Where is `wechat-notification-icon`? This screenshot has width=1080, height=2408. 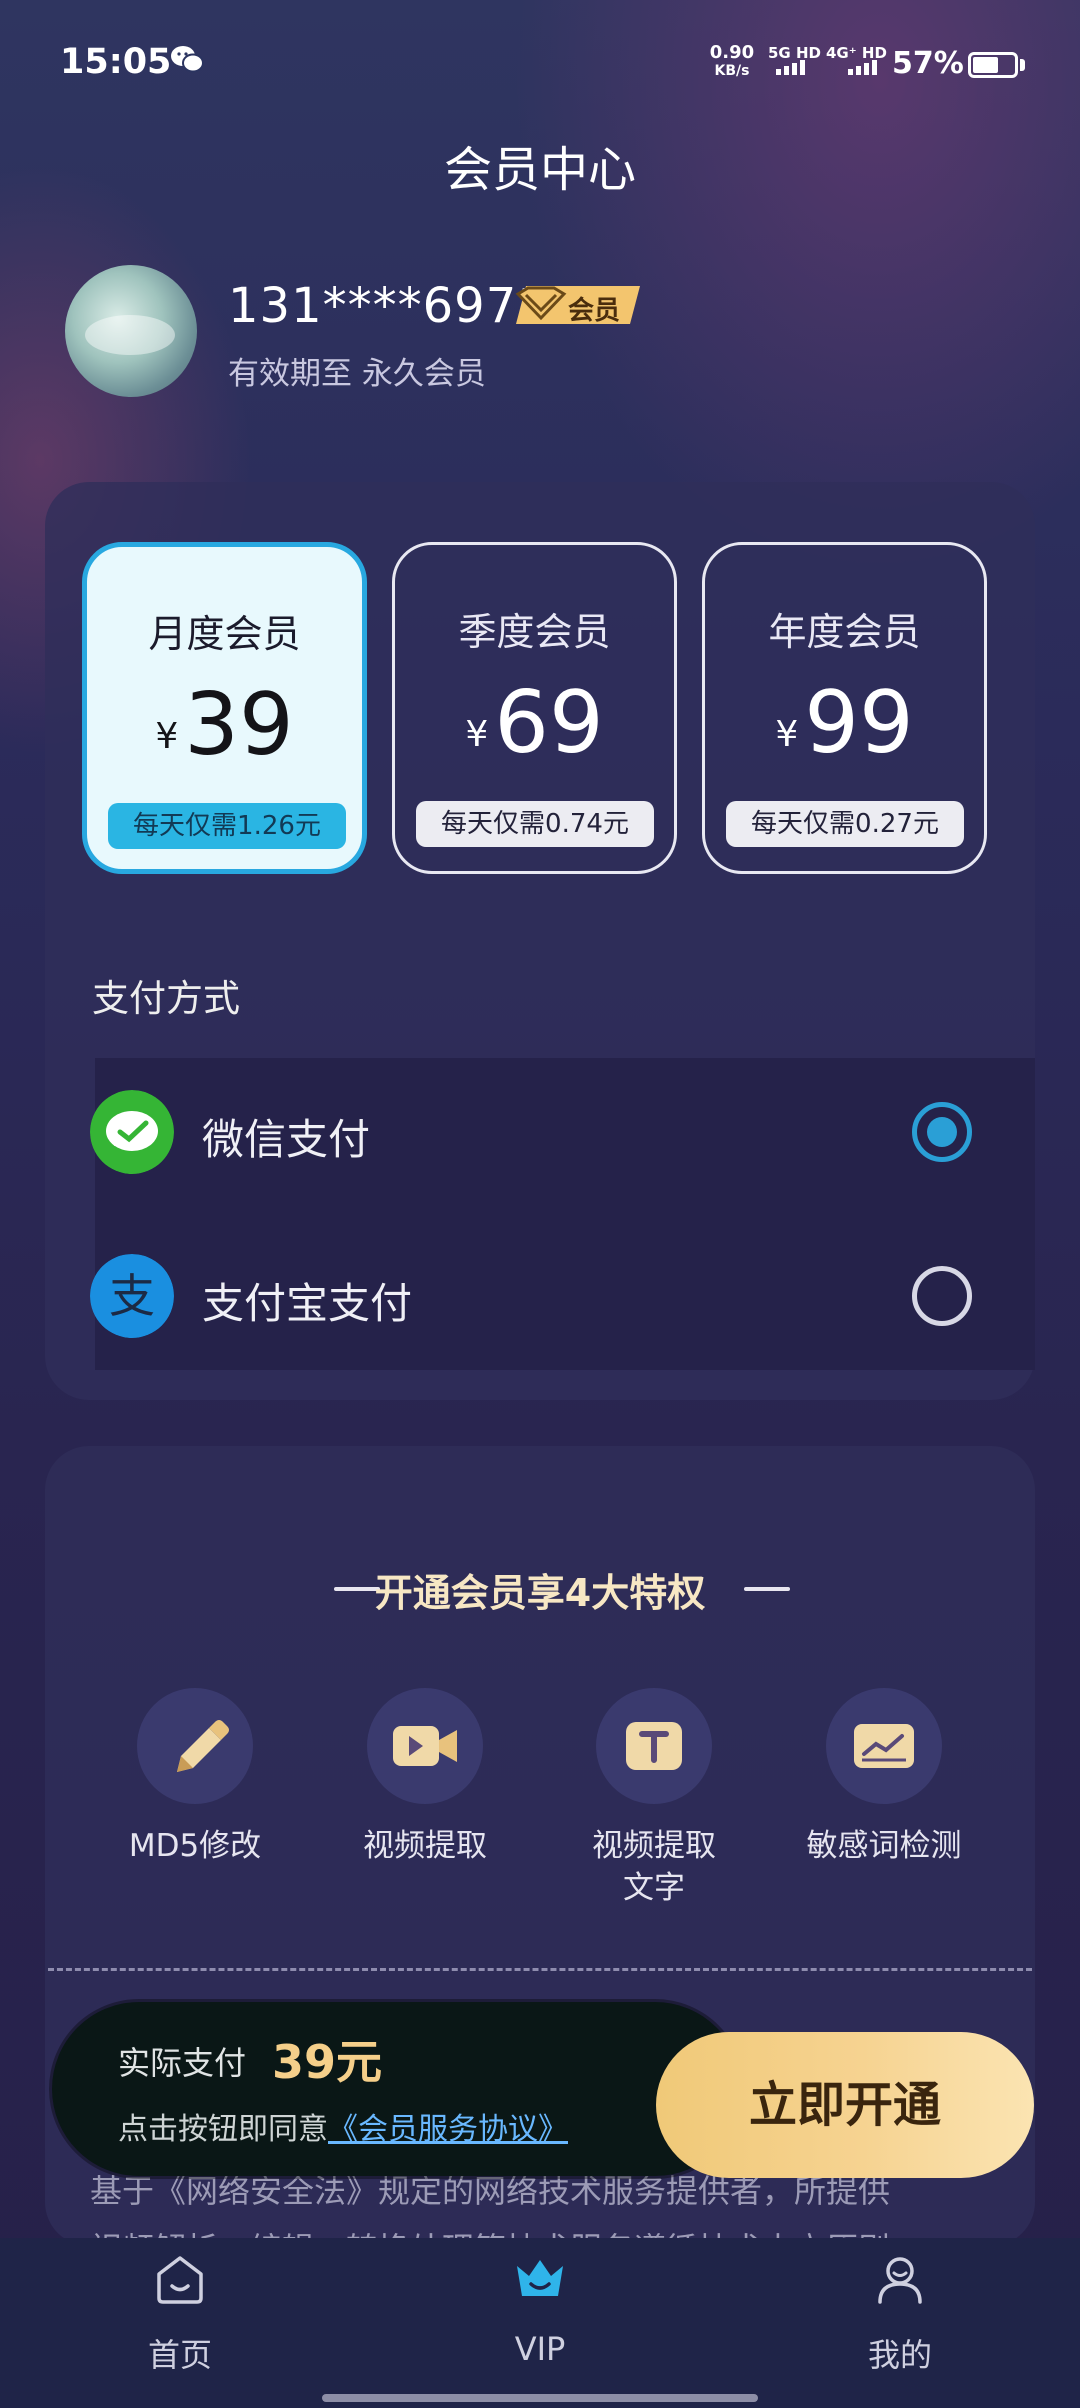 wechat-notification-icon is located at coordinates (187, 59).